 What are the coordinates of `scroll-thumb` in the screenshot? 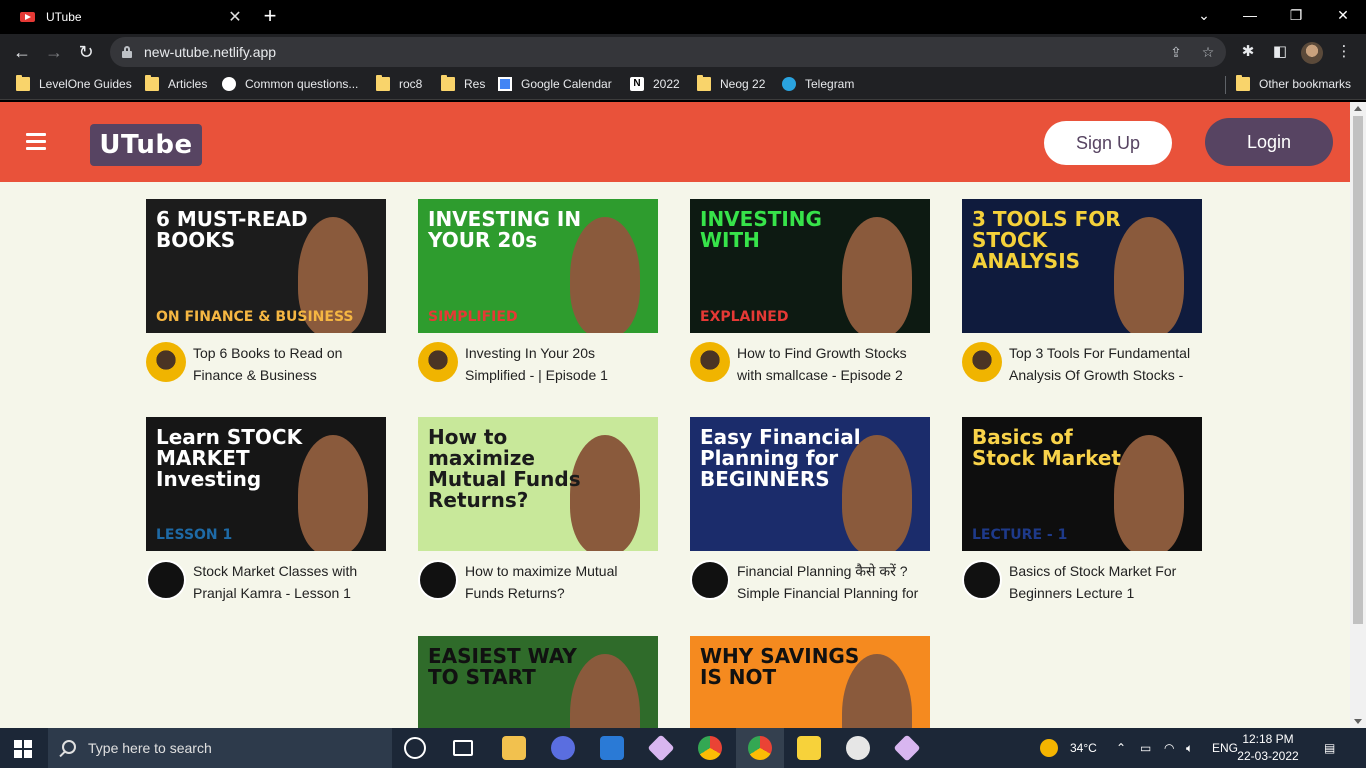 It's located at (1358, 370).